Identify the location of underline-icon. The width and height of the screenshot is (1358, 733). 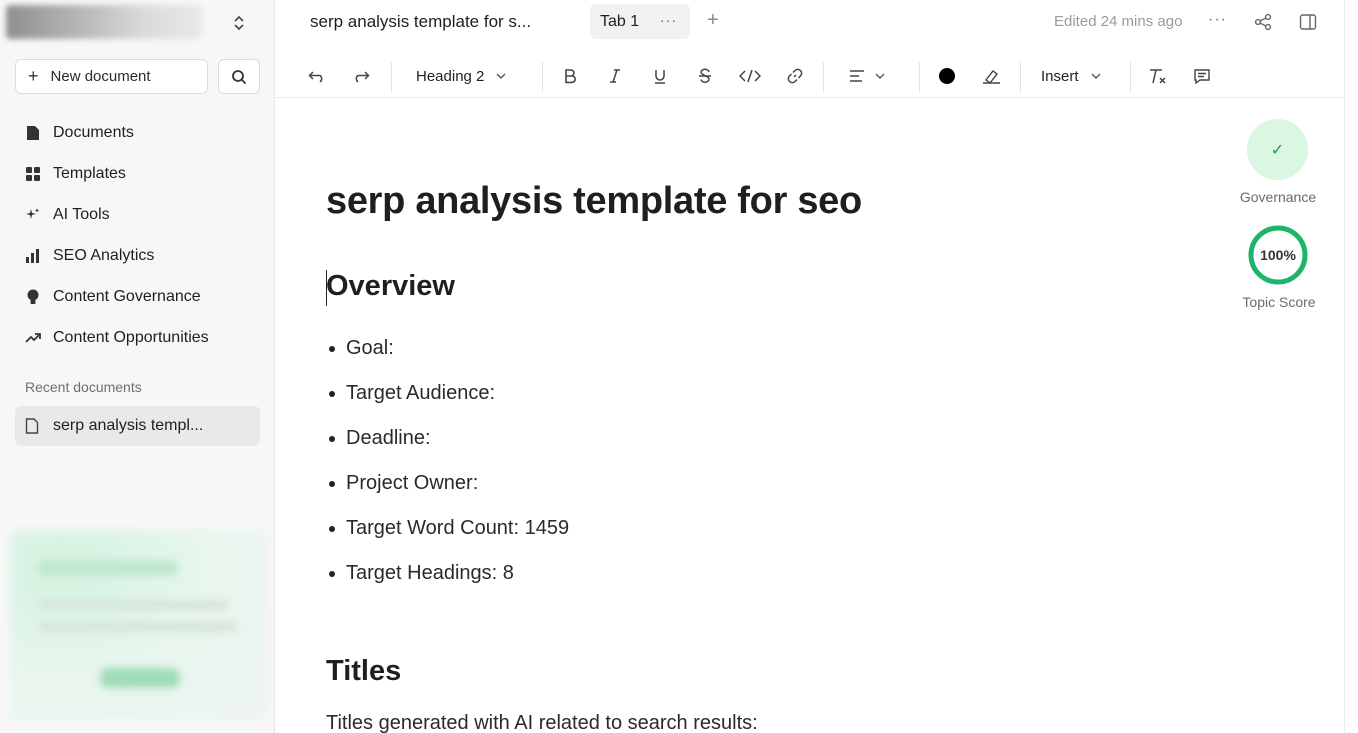
(660, 76).